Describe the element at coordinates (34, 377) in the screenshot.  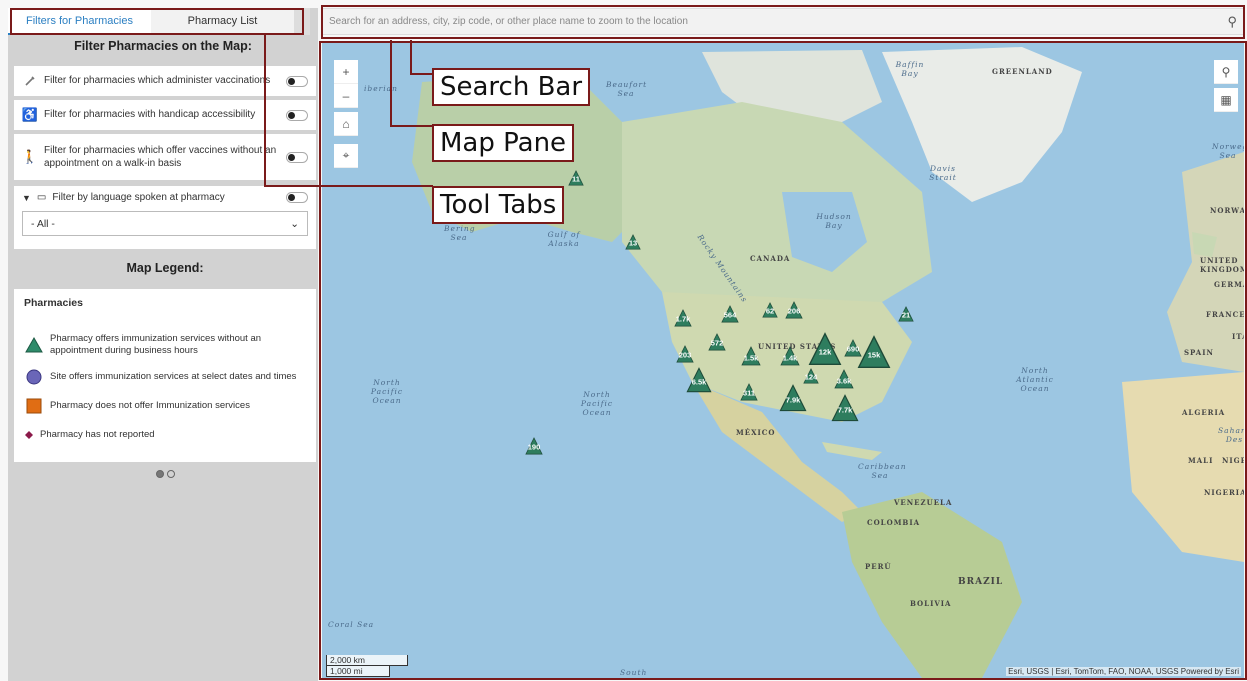
I see `purple-circle-icon` at that location.